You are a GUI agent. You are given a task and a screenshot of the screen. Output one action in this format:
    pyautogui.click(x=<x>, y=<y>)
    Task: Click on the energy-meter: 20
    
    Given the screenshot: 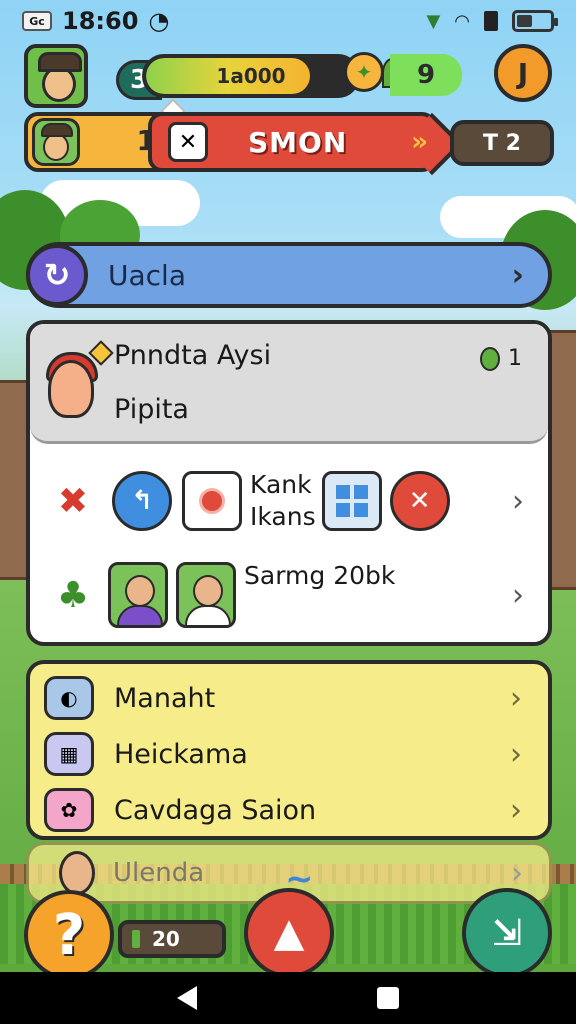 What is the action you would take?
    pyautogui.click(x=172, y=939)
    